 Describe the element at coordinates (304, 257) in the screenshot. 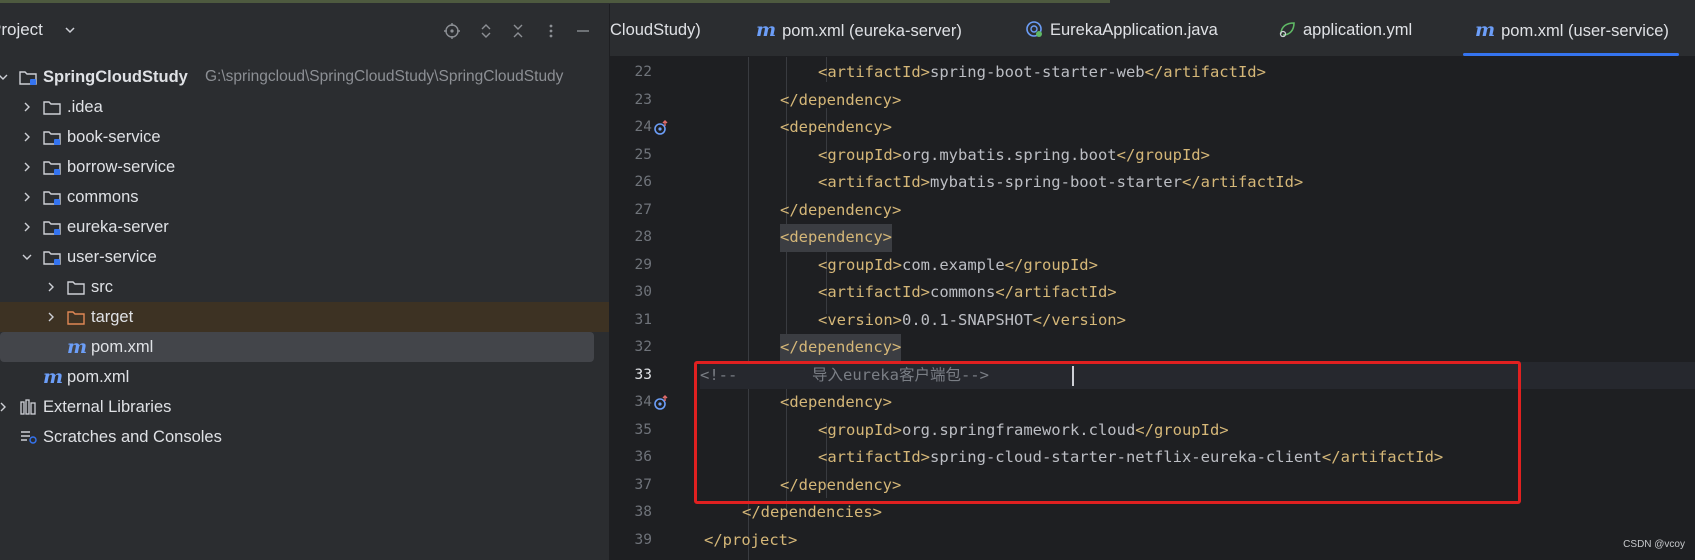

I see `tree-item-user-service: user-service` at that location.